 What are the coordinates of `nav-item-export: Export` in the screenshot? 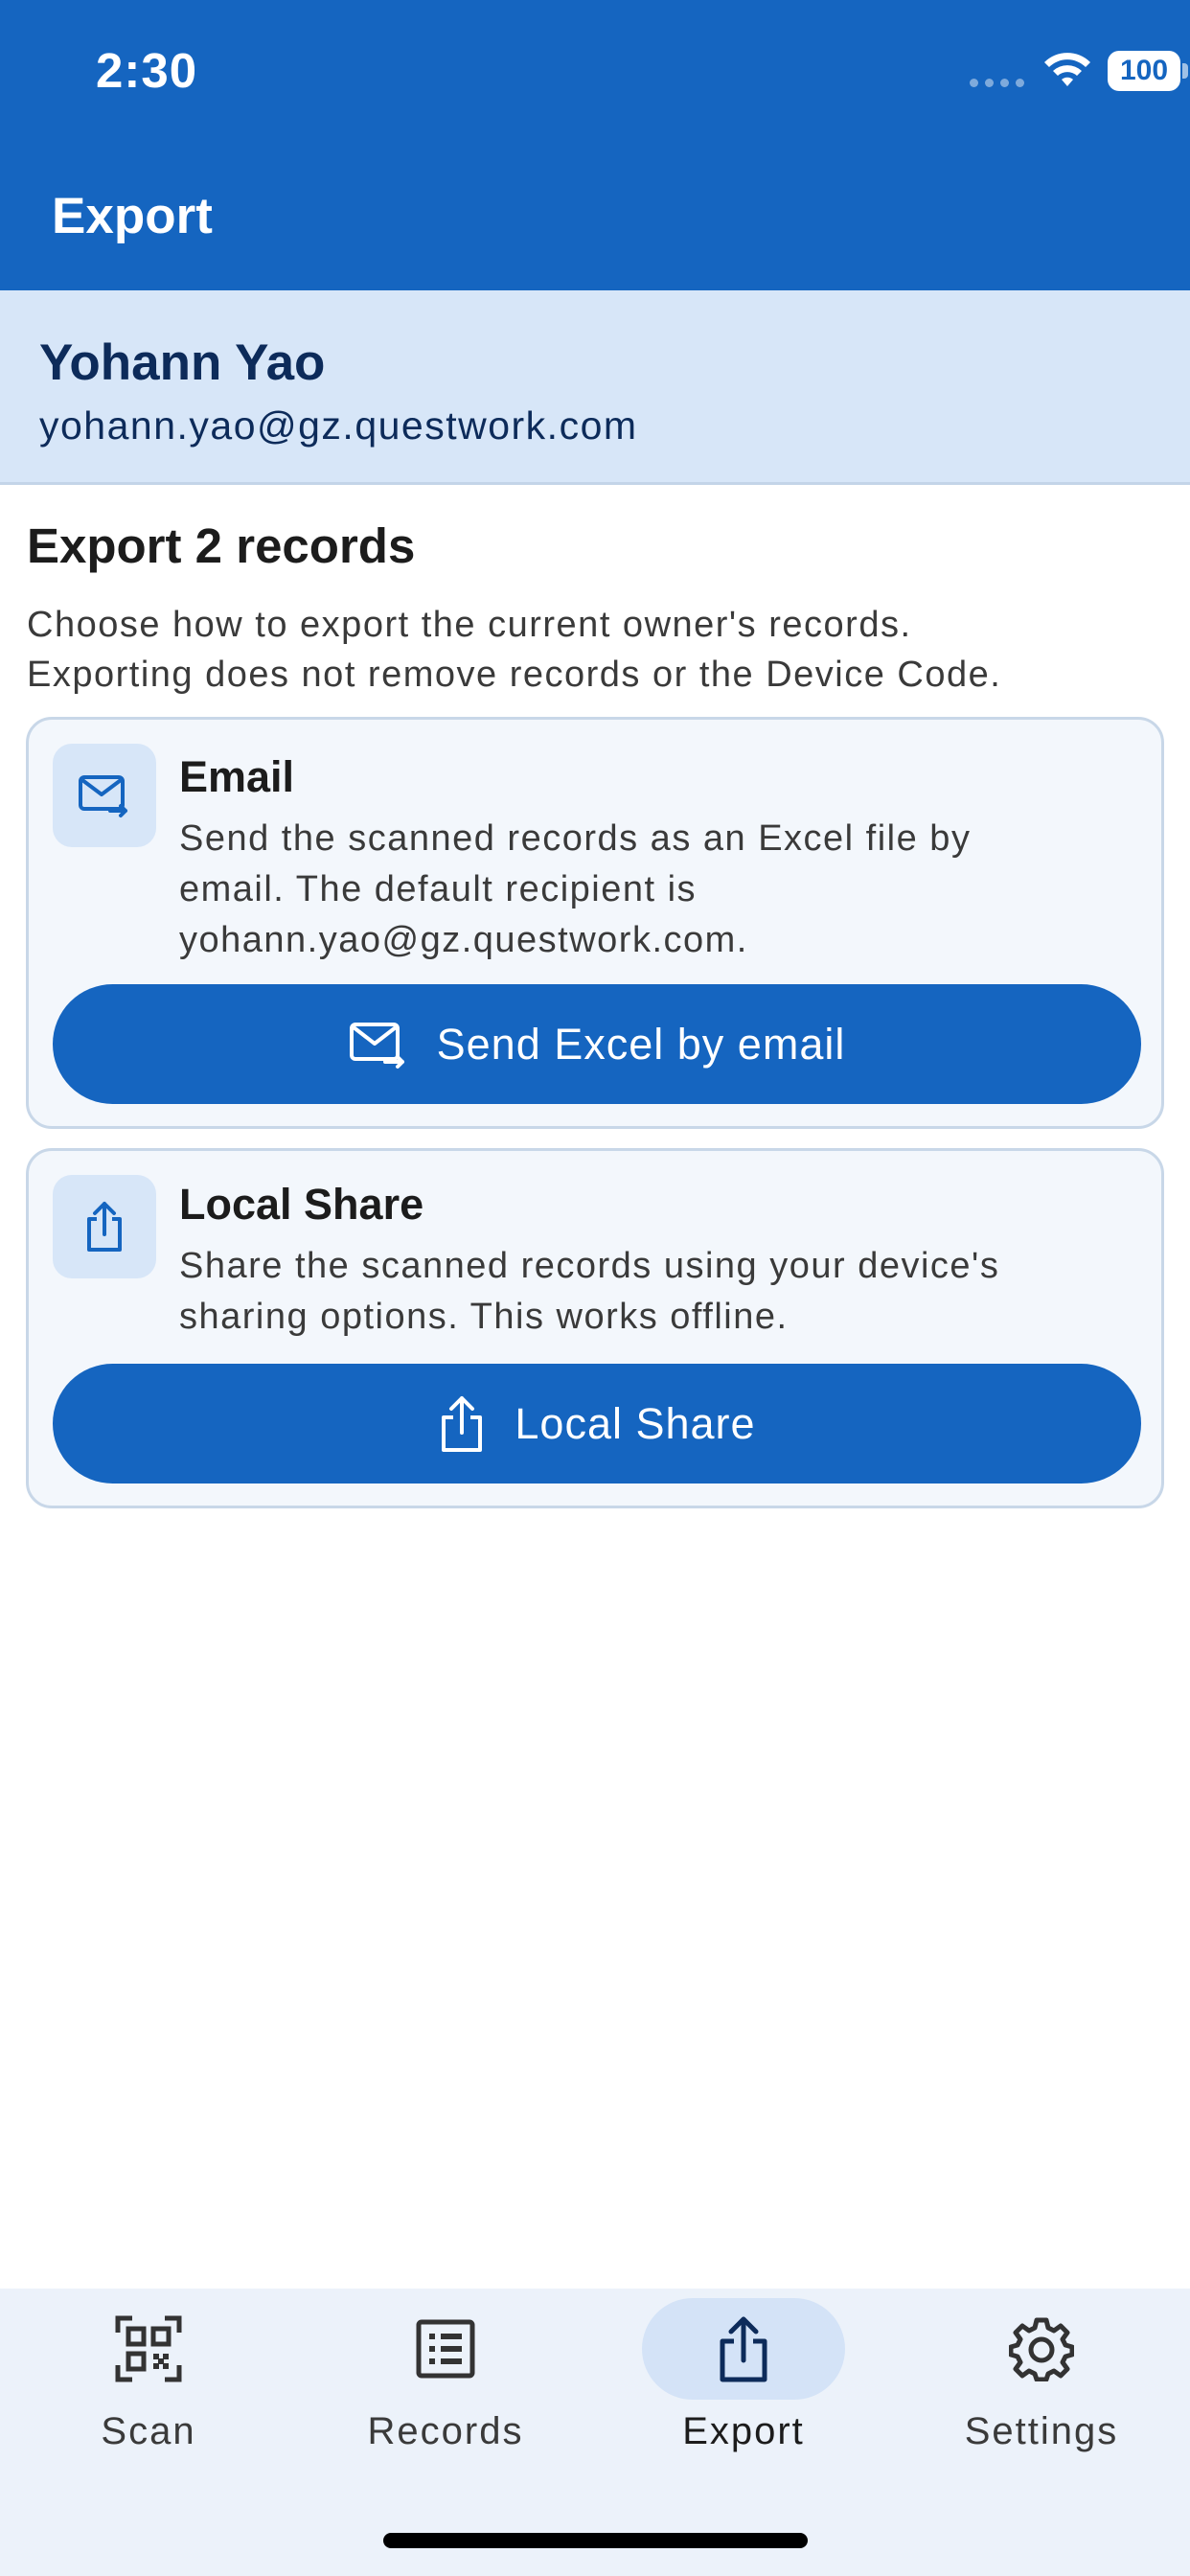 It's located at (744, 2398).